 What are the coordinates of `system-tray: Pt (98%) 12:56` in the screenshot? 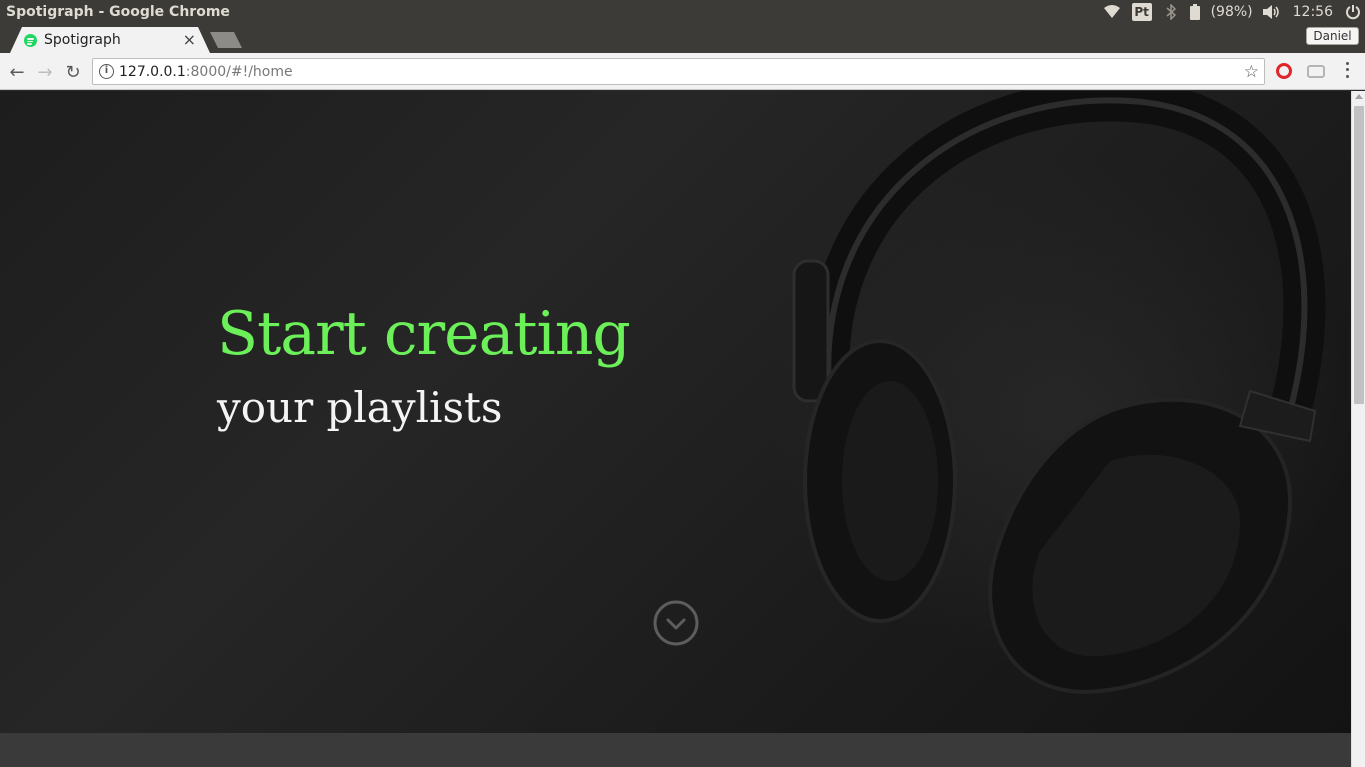 It's located at (1231, 12).